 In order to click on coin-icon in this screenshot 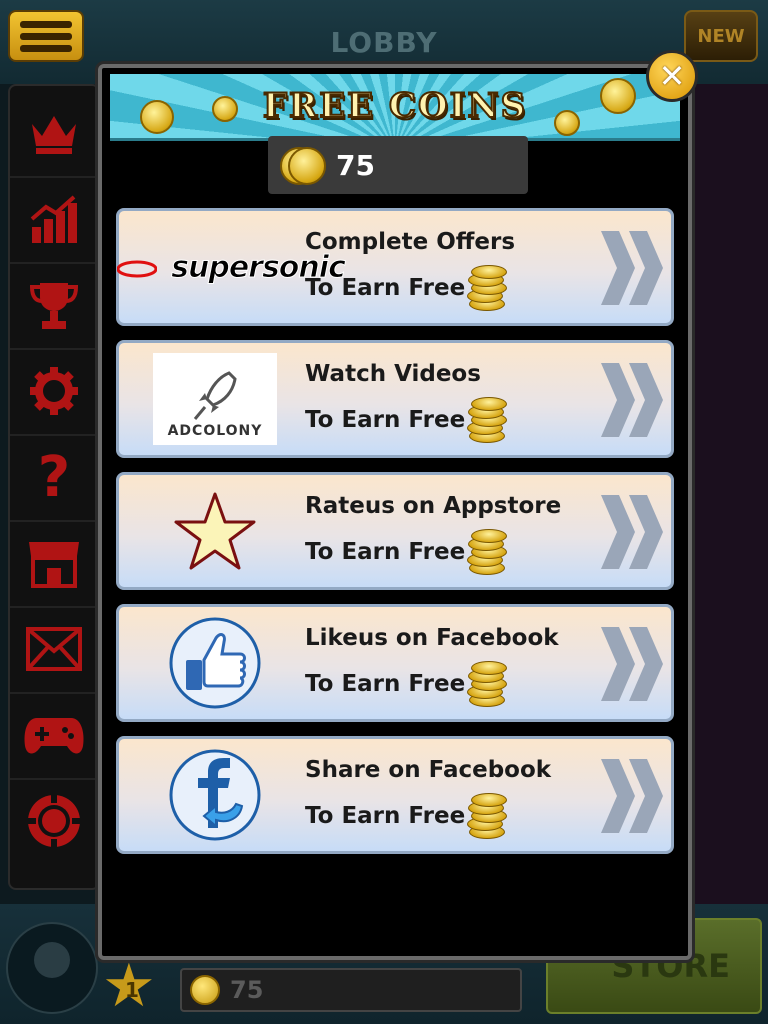, I will do `click(205, 990)`.